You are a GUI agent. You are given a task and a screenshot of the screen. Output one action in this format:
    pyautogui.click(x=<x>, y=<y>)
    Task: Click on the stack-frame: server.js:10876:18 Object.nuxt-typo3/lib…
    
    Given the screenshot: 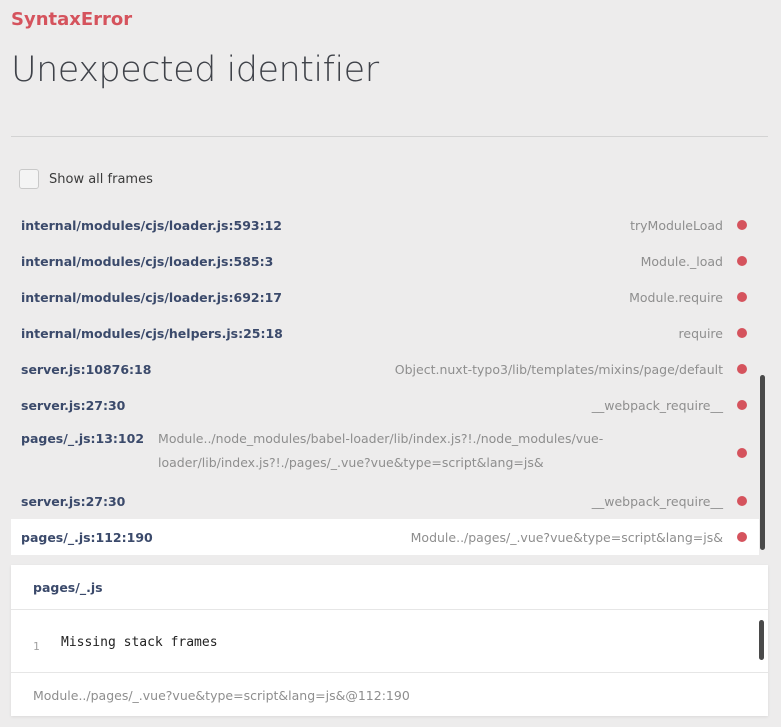 What is the action you would take?
    pyautogui.click(x=385, y=369)
    